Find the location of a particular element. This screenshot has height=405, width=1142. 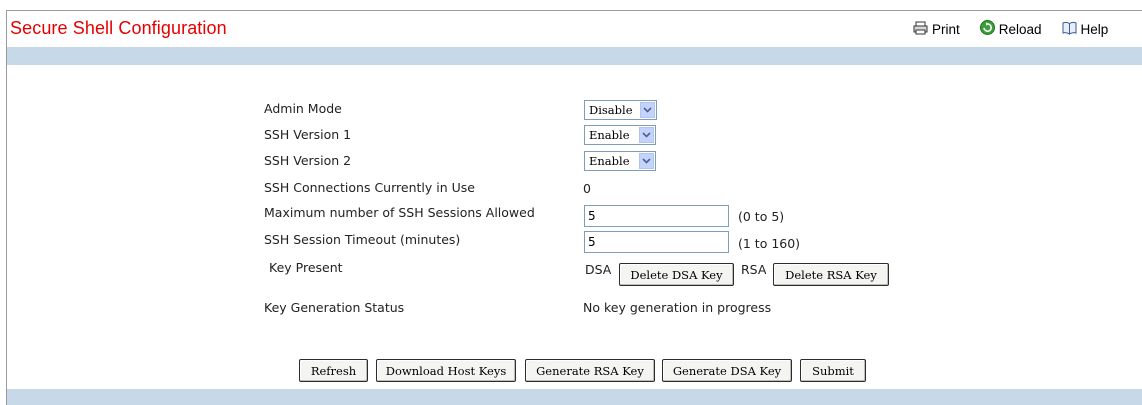

delete-rsa-key-button: Delete RSA Key is located at coordinates (831, 274).